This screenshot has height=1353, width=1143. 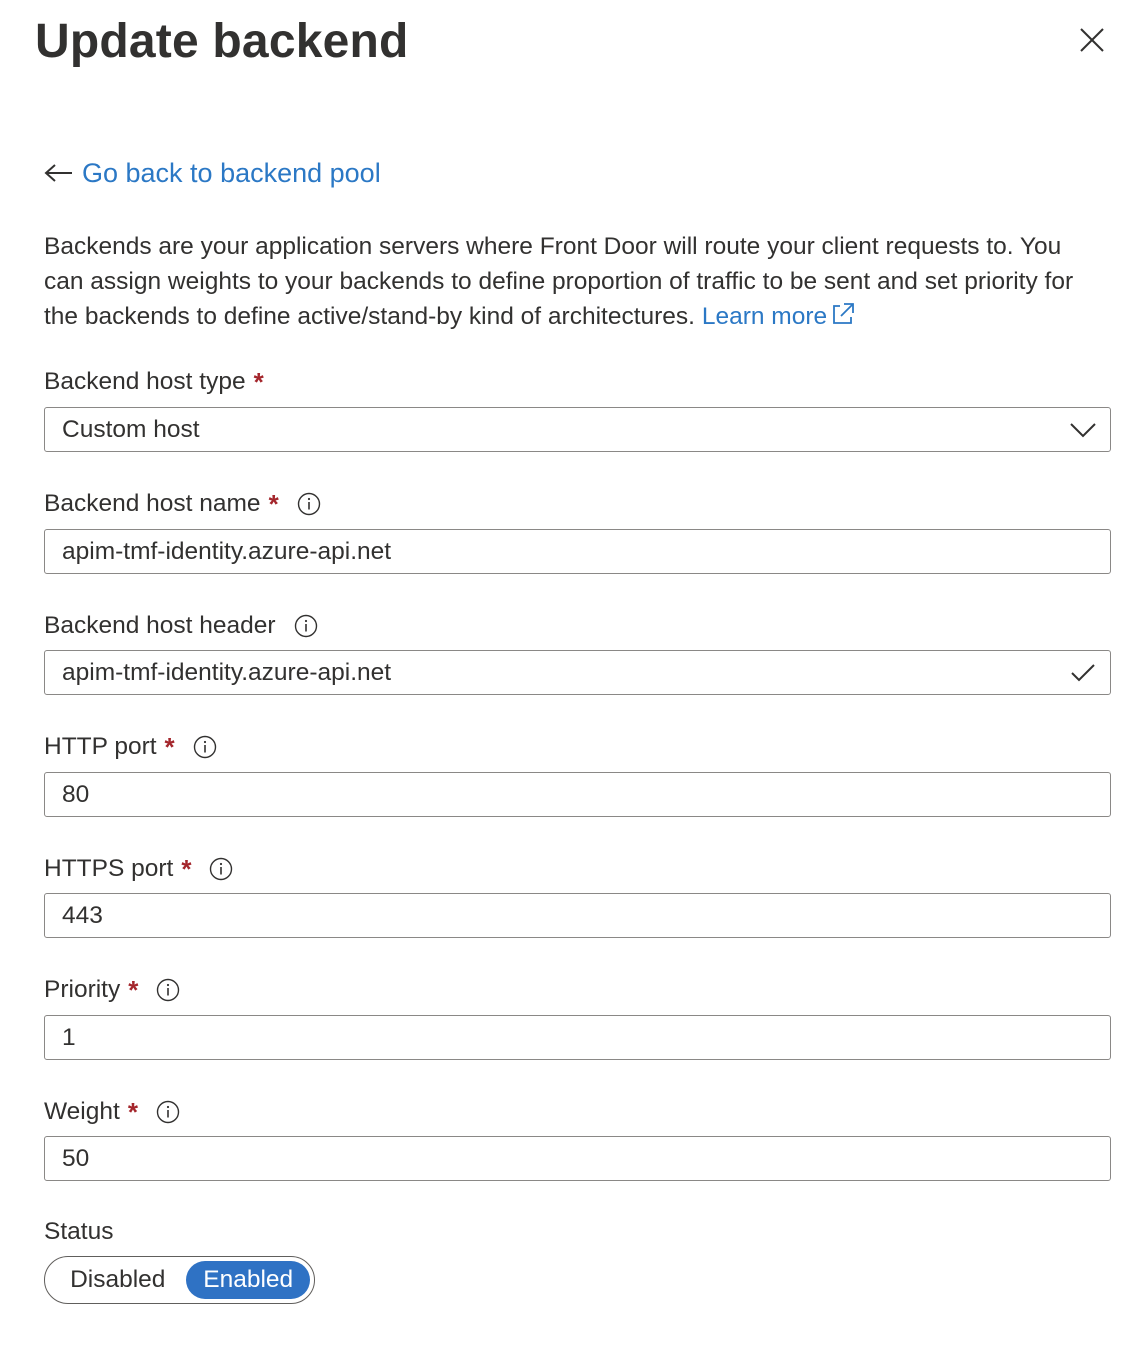 I want to click on host-type-value: Custom host, so click(x=131, y=429).